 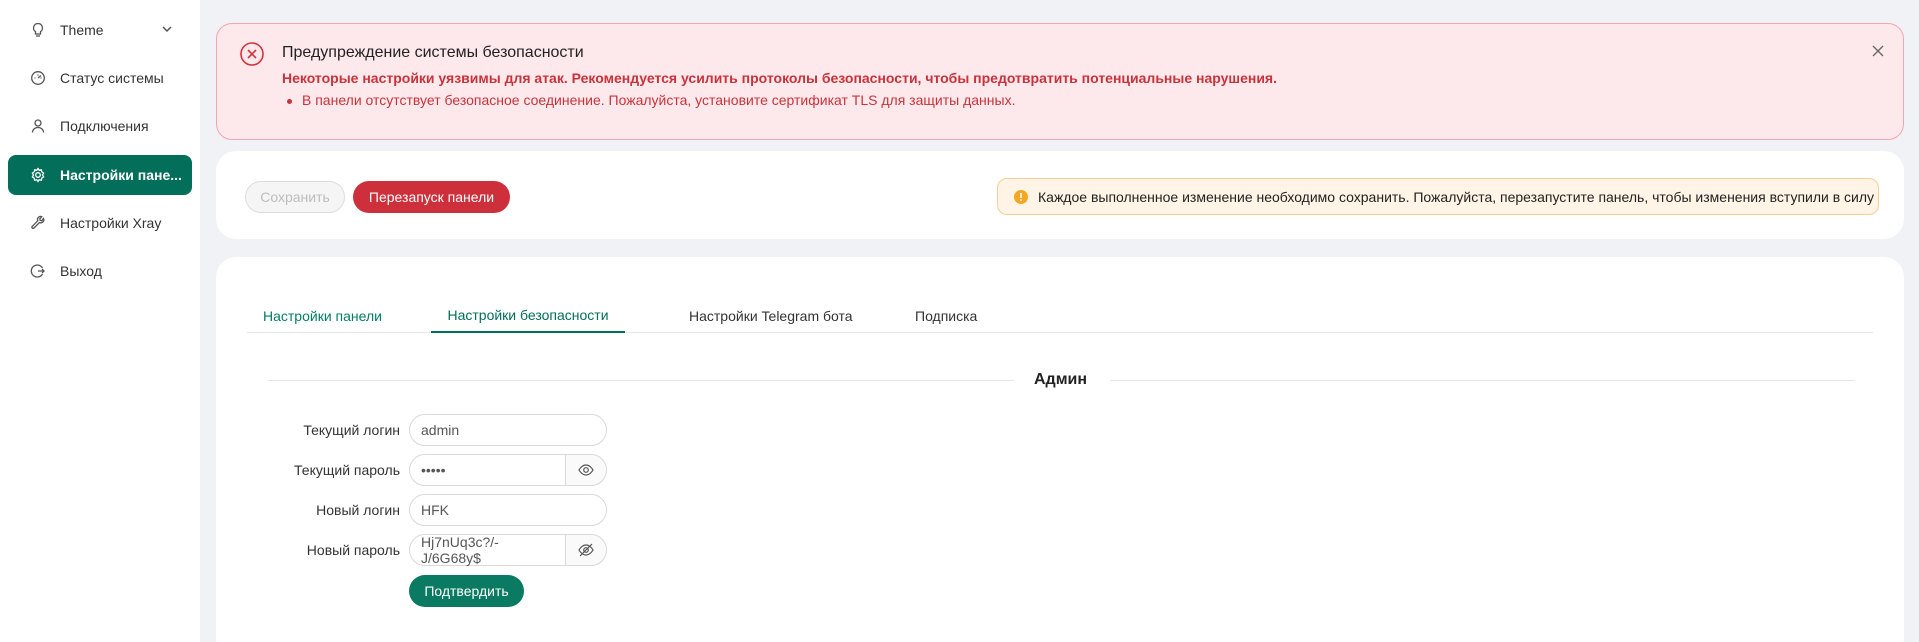 I want to click on eye-slash-icon, so click(x=586, y=550).